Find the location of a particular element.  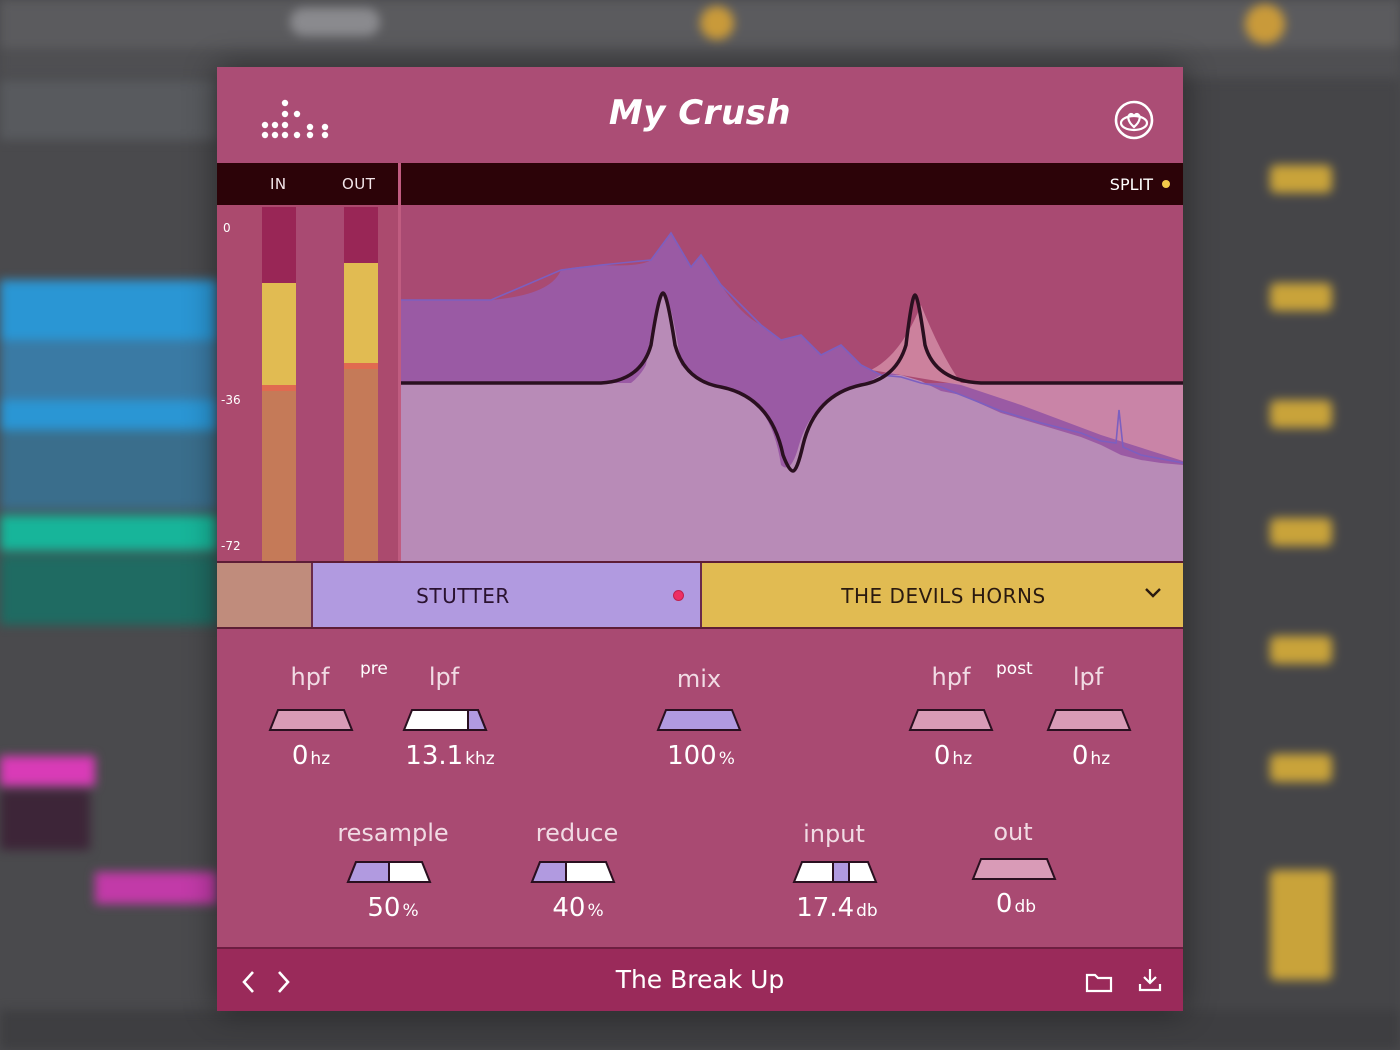

plugin-header: My Crush is located at coordinates (700, 115).